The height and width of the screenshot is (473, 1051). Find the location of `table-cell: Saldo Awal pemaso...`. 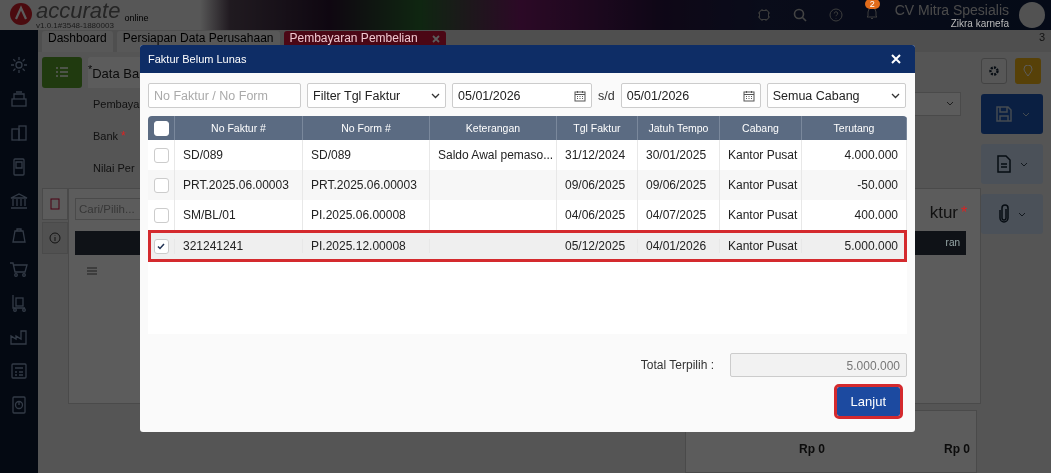

table-cell: Saldo Awal pemaso... is located at coordinates (496, 155).